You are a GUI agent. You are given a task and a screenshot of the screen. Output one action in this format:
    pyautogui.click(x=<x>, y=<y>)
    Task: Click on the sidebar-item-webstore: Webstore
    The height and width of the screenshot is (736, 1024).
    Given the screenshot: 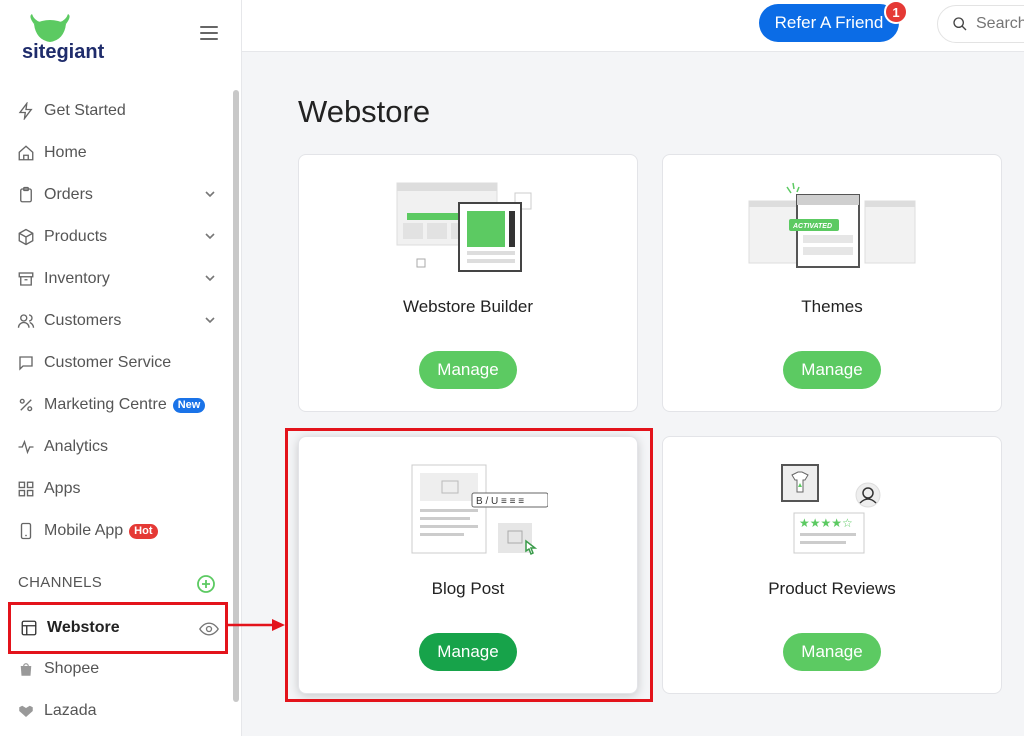 What is the action you would take?
    pyautogui.click(x=118, y=628)
    